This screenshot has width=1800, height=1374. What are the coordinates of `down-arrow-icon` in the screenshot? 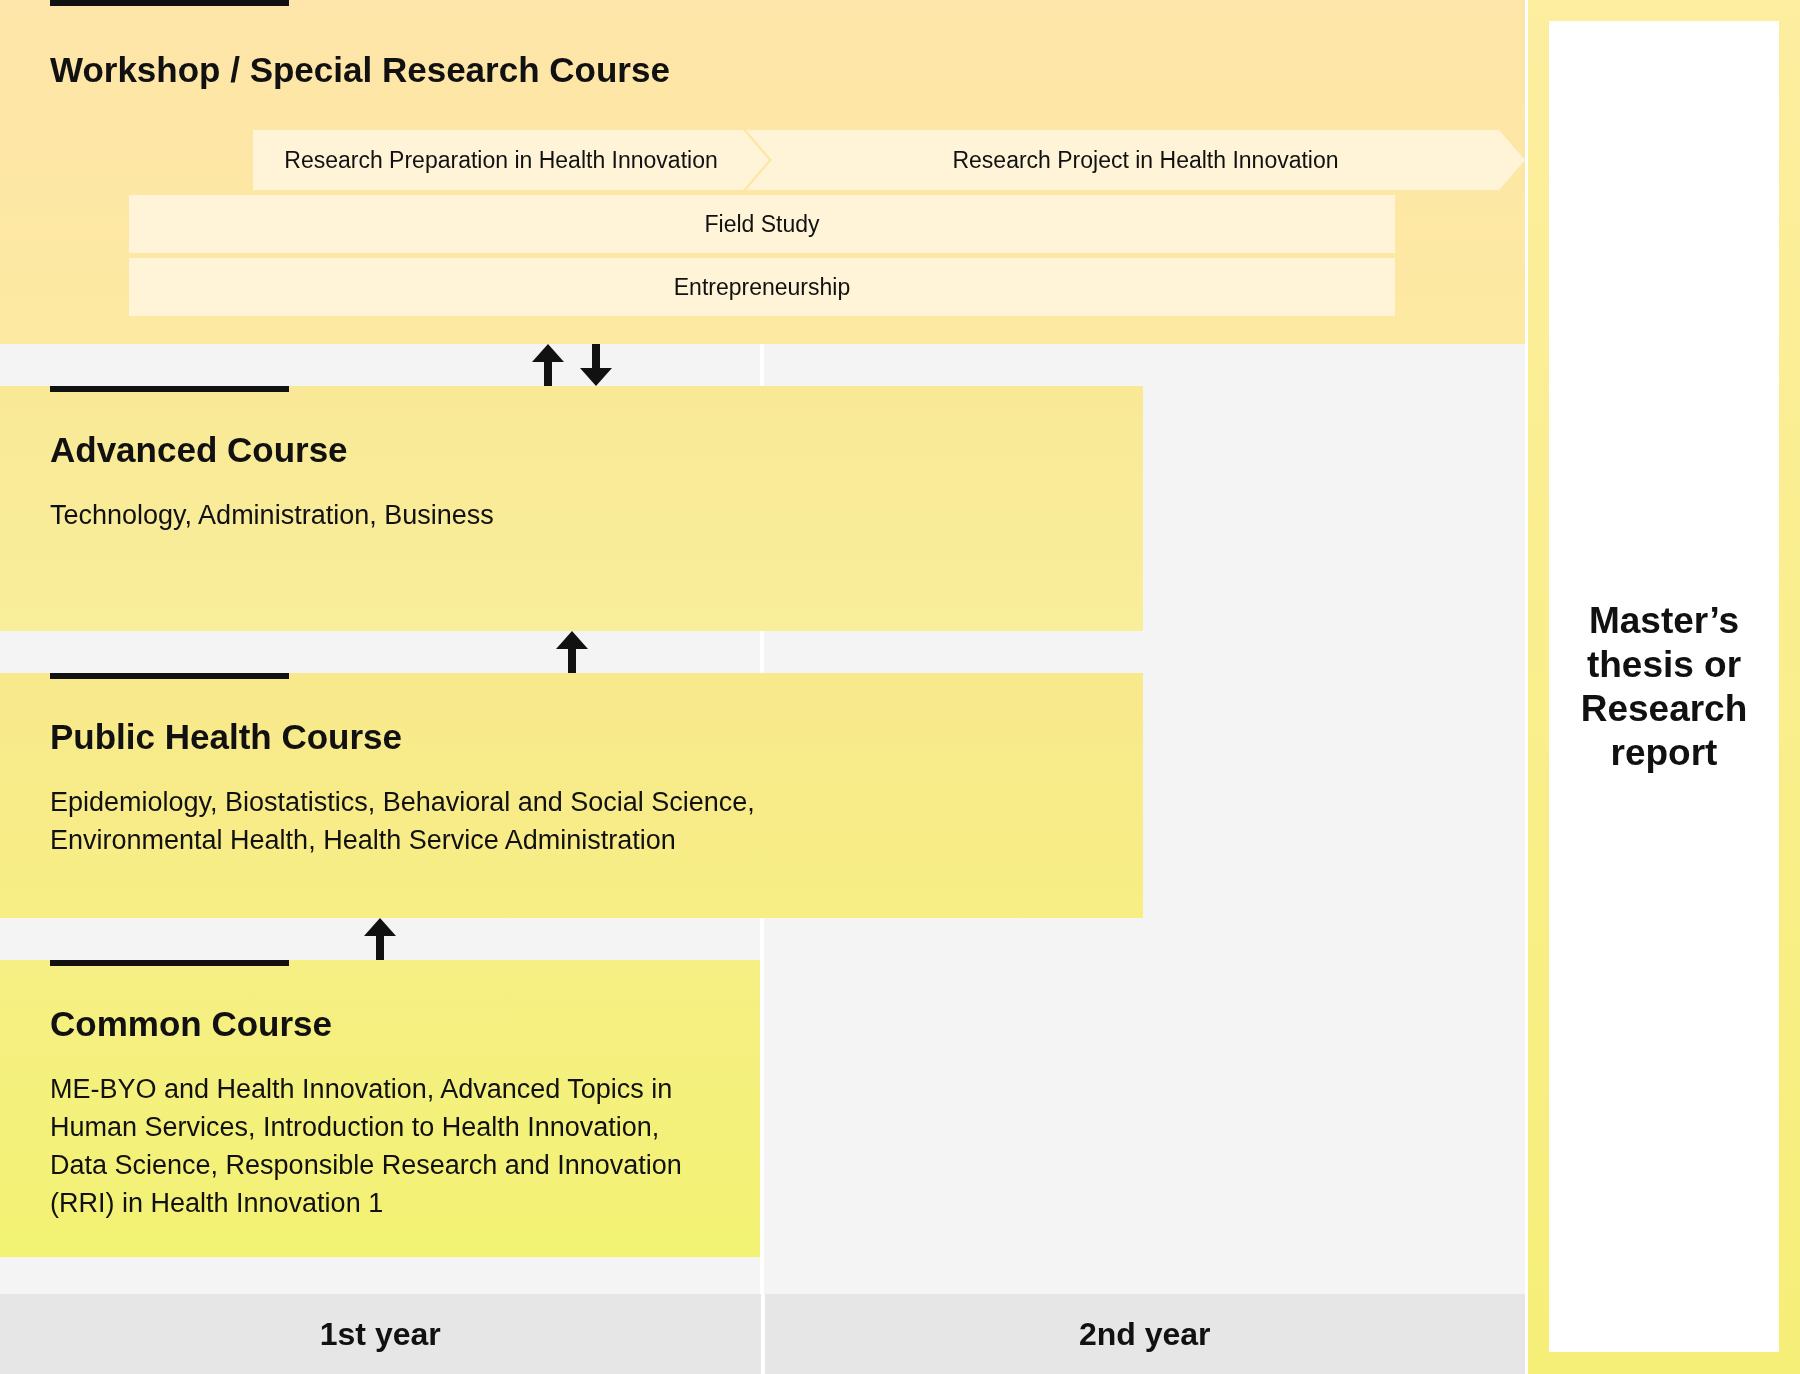 It's located at (596, 365).